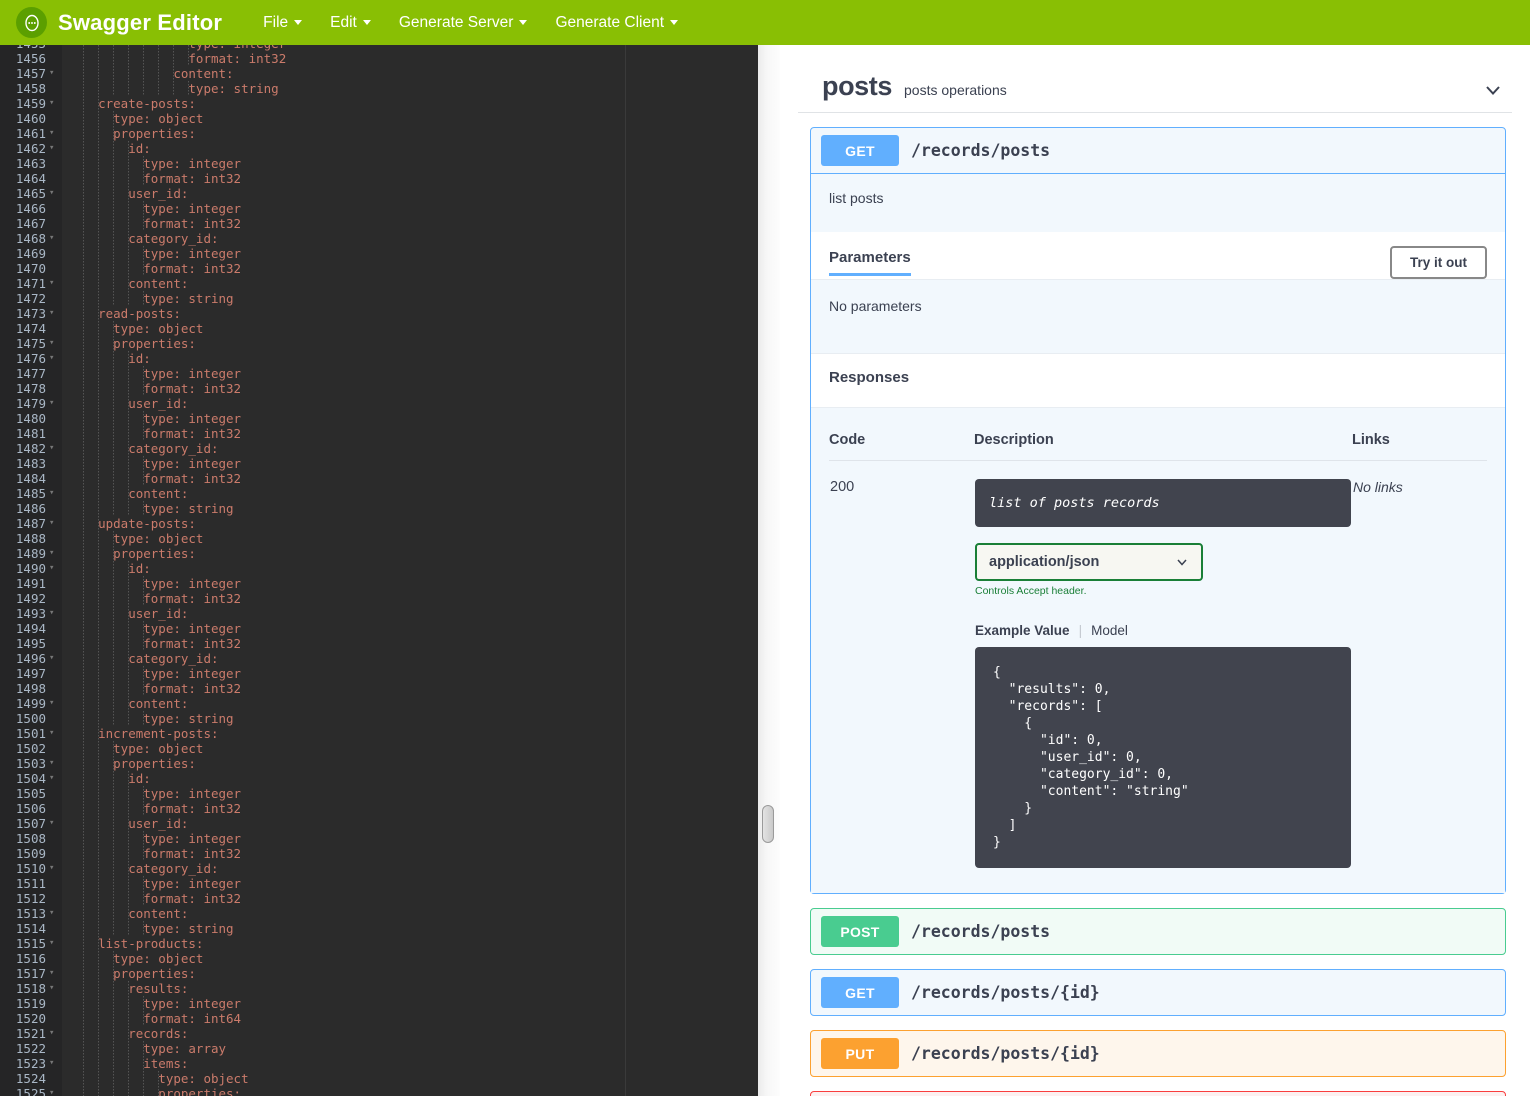 The height and width of the screenshot is (1096, 1530). What do you see at coordinates (379, 463) in the screenshot?
I see `code-line: 1483 type: integer` at bounding box center [379, 463].